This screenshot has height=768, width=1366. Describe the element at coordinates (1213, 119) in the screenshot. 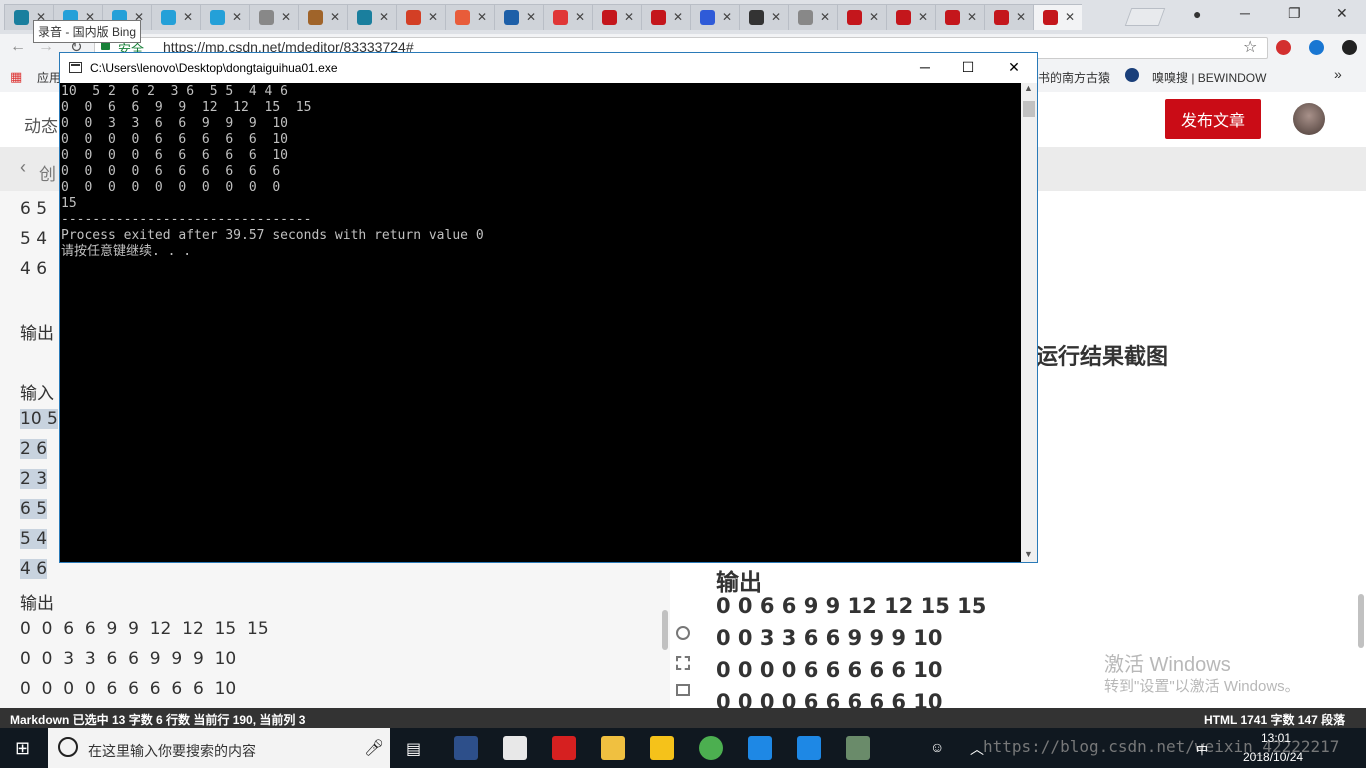

I see `publish-button: 发布文章` at that location.